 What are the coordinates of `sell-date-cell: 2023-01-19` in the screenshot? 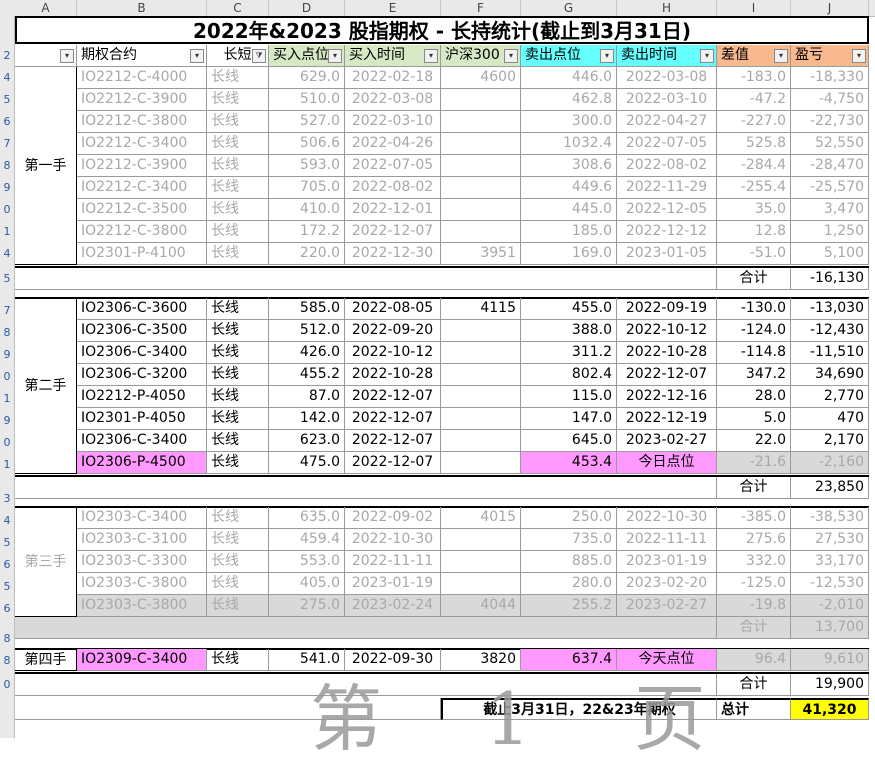 It's located at (667, 562).